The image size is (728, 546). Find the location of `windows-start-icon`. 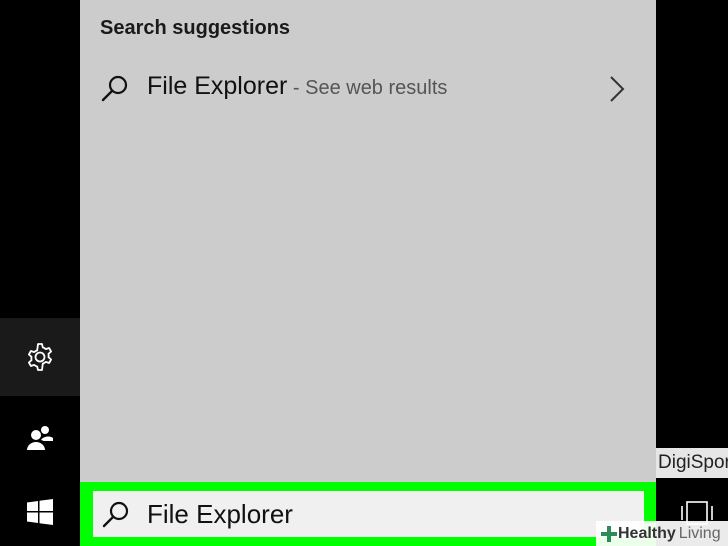

windows-start-icon is located at coordinates (40, 512).